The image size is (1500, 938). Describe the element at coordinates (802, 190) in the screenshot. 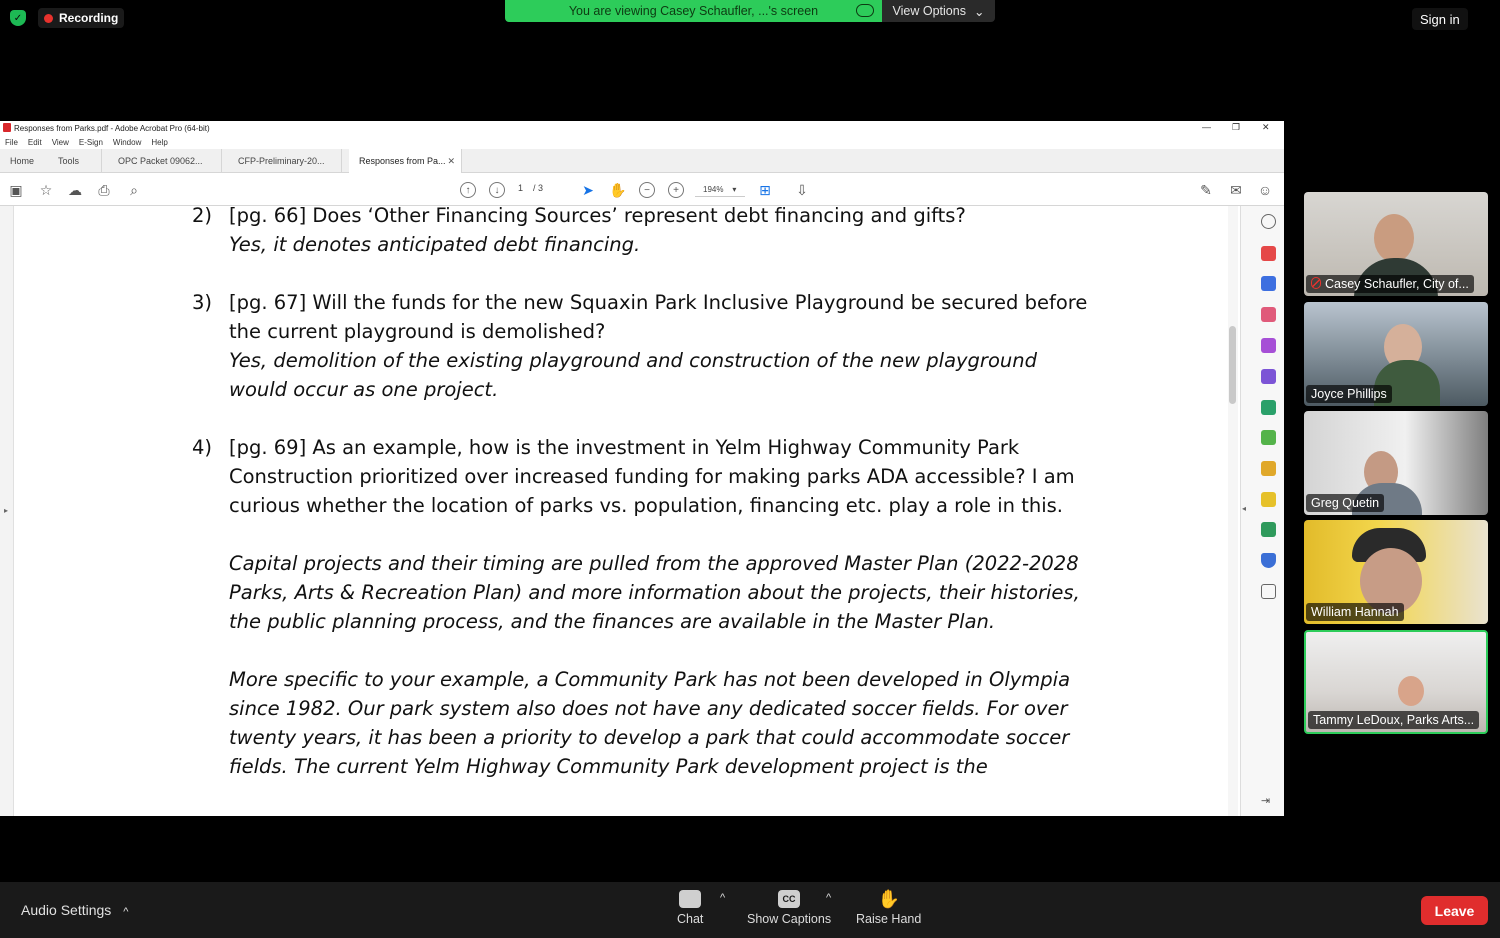

I see `scroll-mode-icon: ⇩` at that location.